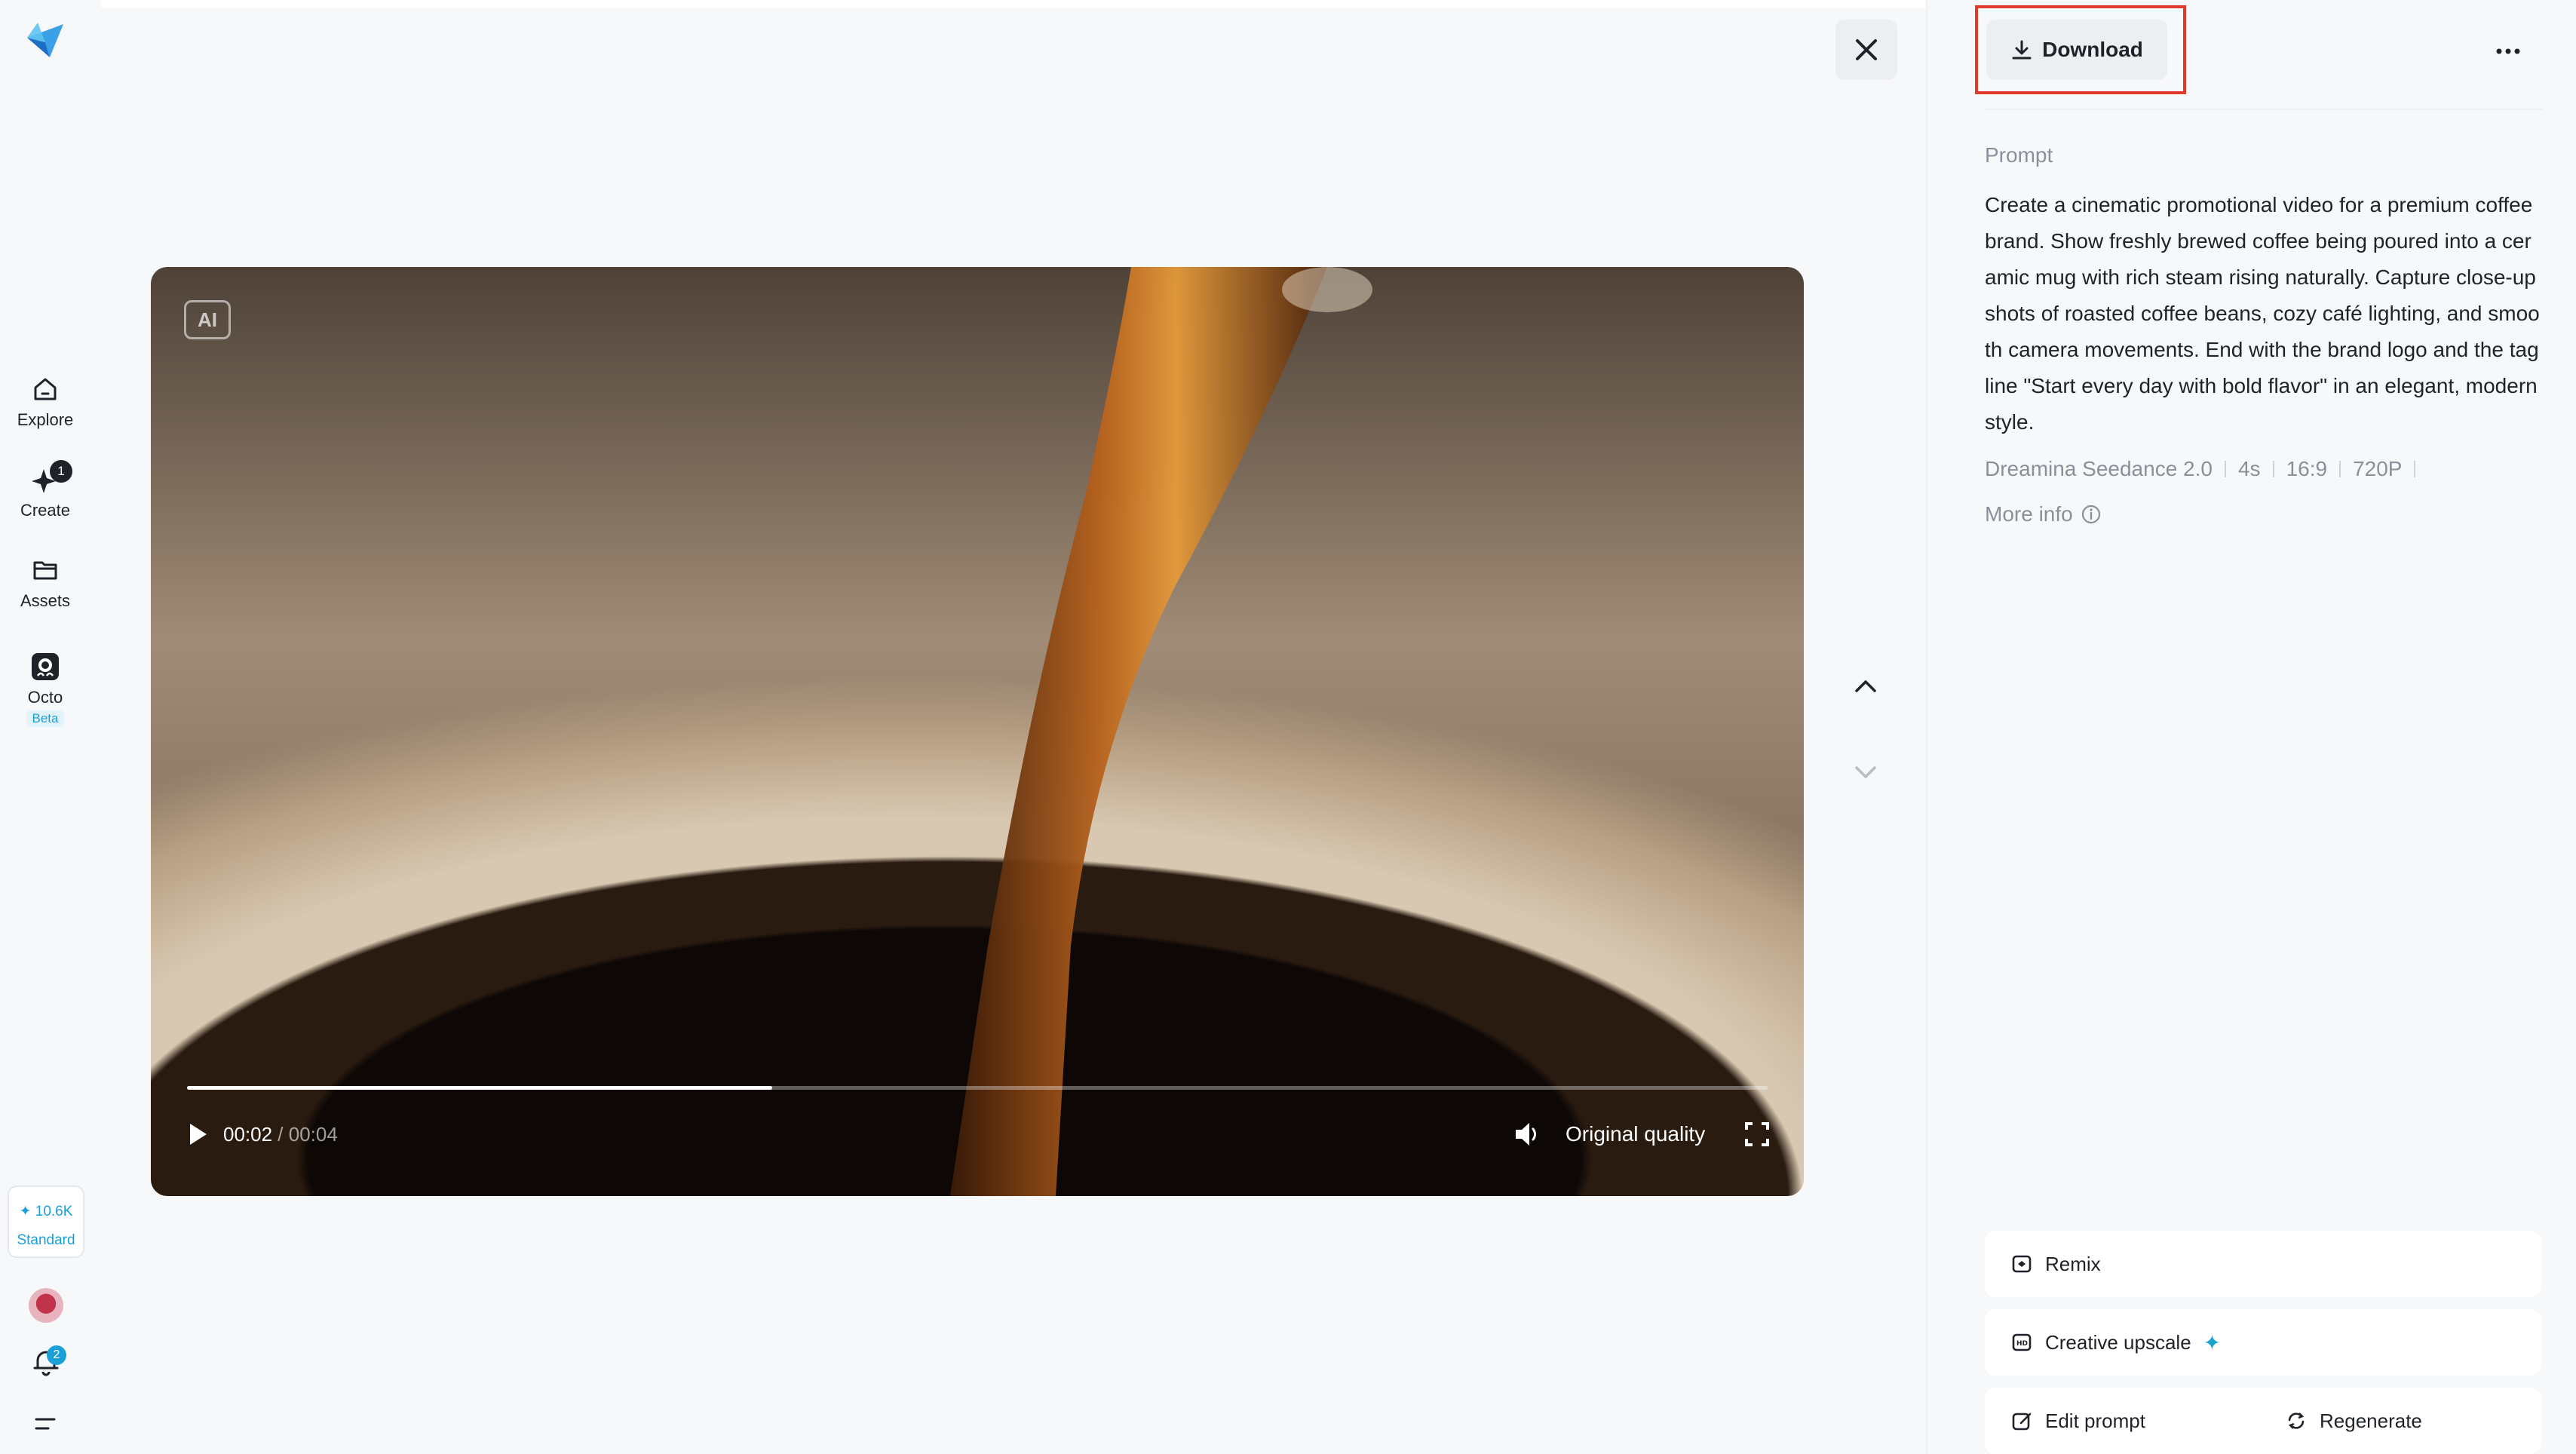 This screenshot has height=1454, width=2576. Describe the element at coordinates (2264, 109) in the screenshot. I see `panel-separator` at that location.